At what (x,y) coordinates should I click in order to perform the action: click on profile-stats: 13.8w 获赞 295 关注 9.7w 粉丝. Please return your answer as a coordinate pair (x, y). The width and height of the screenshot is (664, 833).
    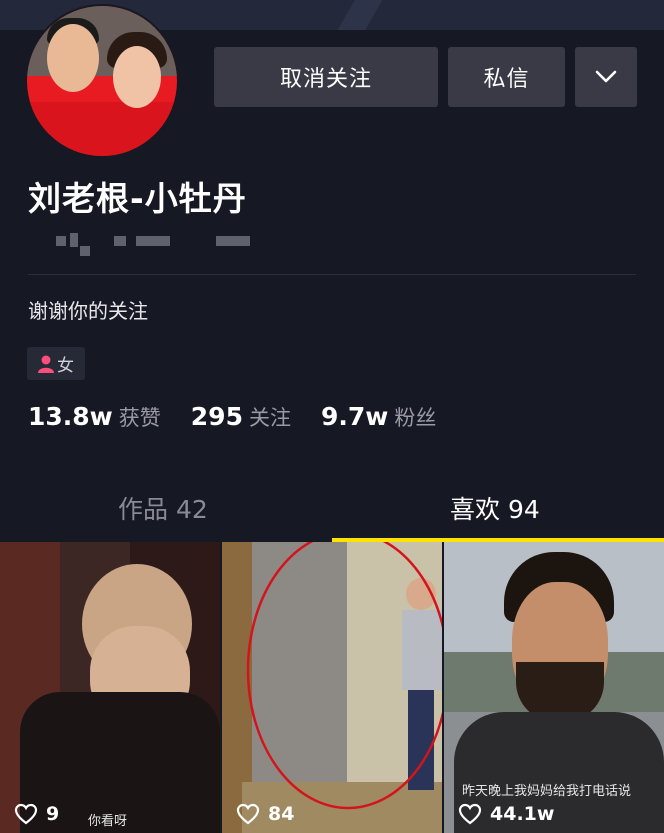
    Looking at the image, I should click on (232, 417).